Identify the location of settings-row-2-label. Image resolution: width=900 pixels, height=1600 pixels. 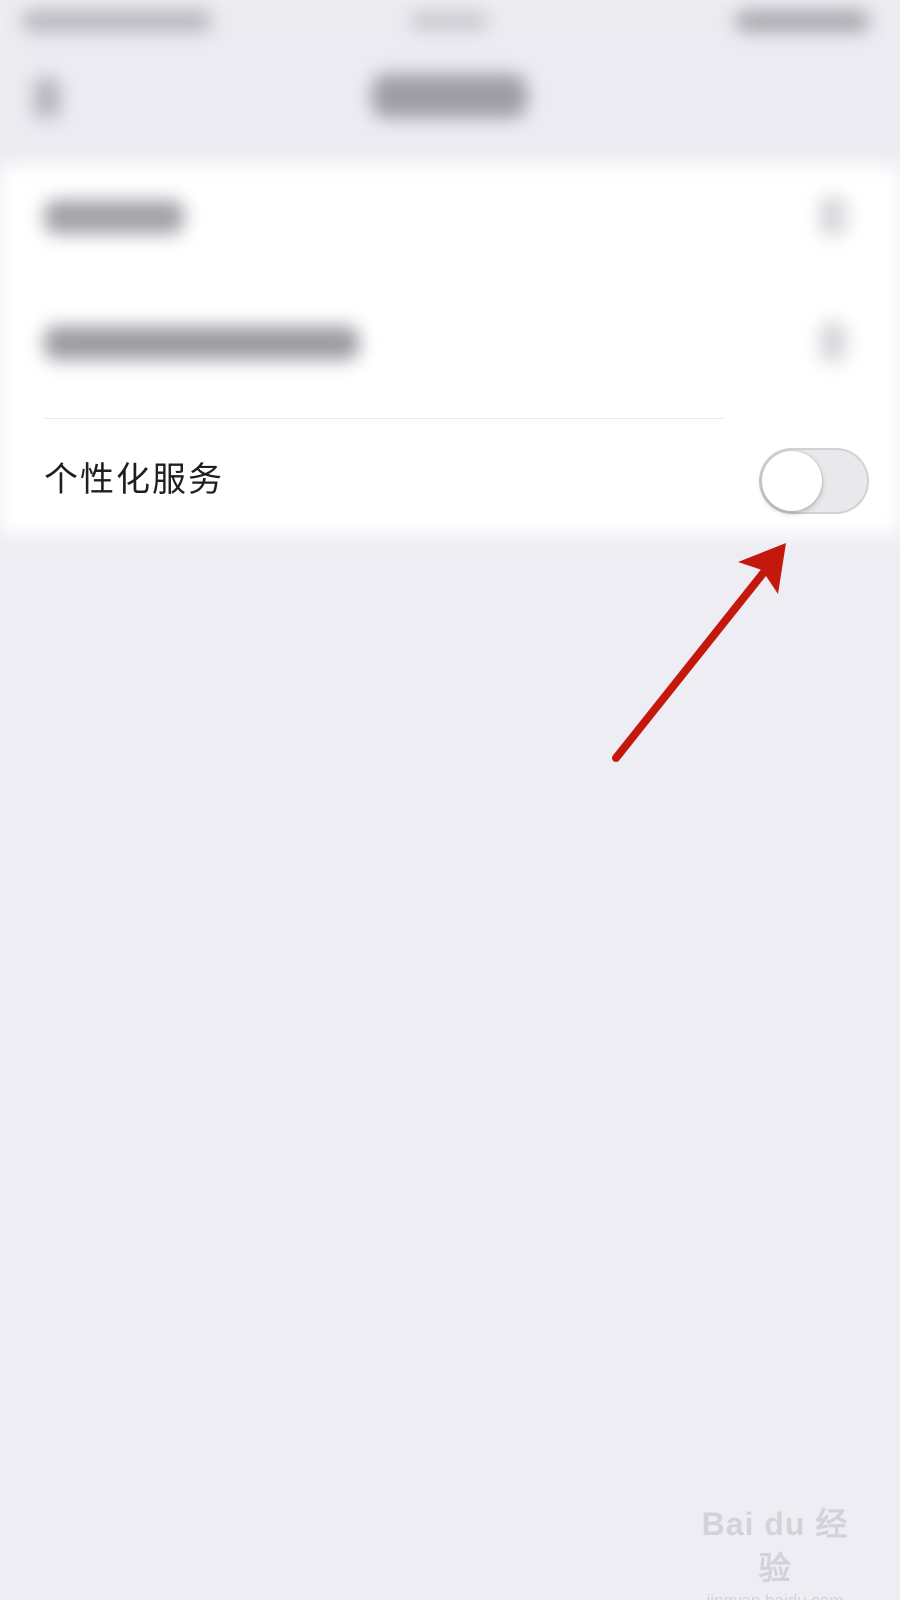
(201, 343).